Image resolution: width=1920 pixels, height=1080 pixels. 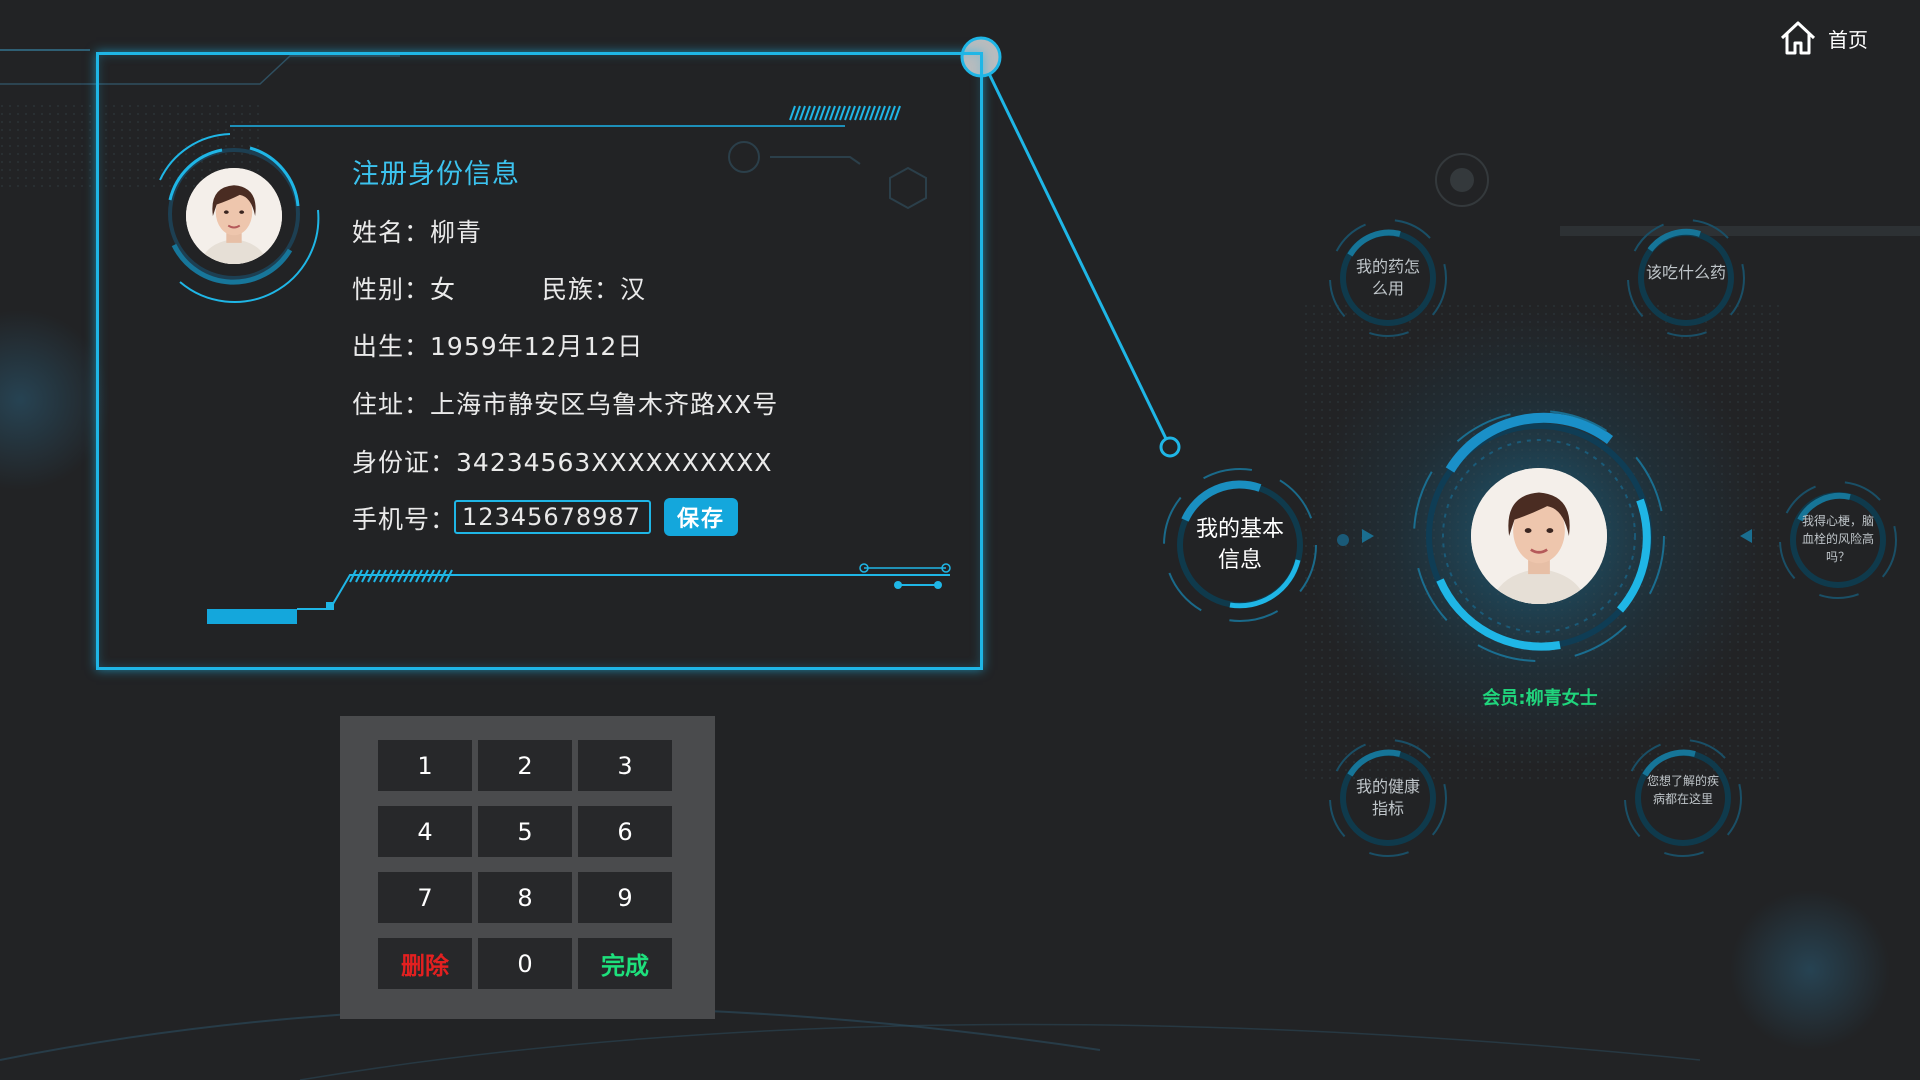 What do you see at coordinates (633, 289) in the screenshot?
I see `ethnicity-value: 汉` at bounding box center [633, 289].